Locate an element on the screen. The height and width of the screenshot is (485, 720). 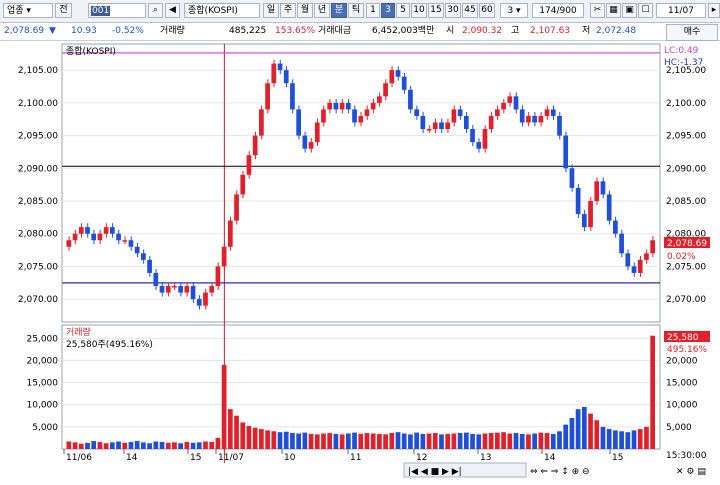
interval-button-4: 15 is located at coordinates (436, 10).